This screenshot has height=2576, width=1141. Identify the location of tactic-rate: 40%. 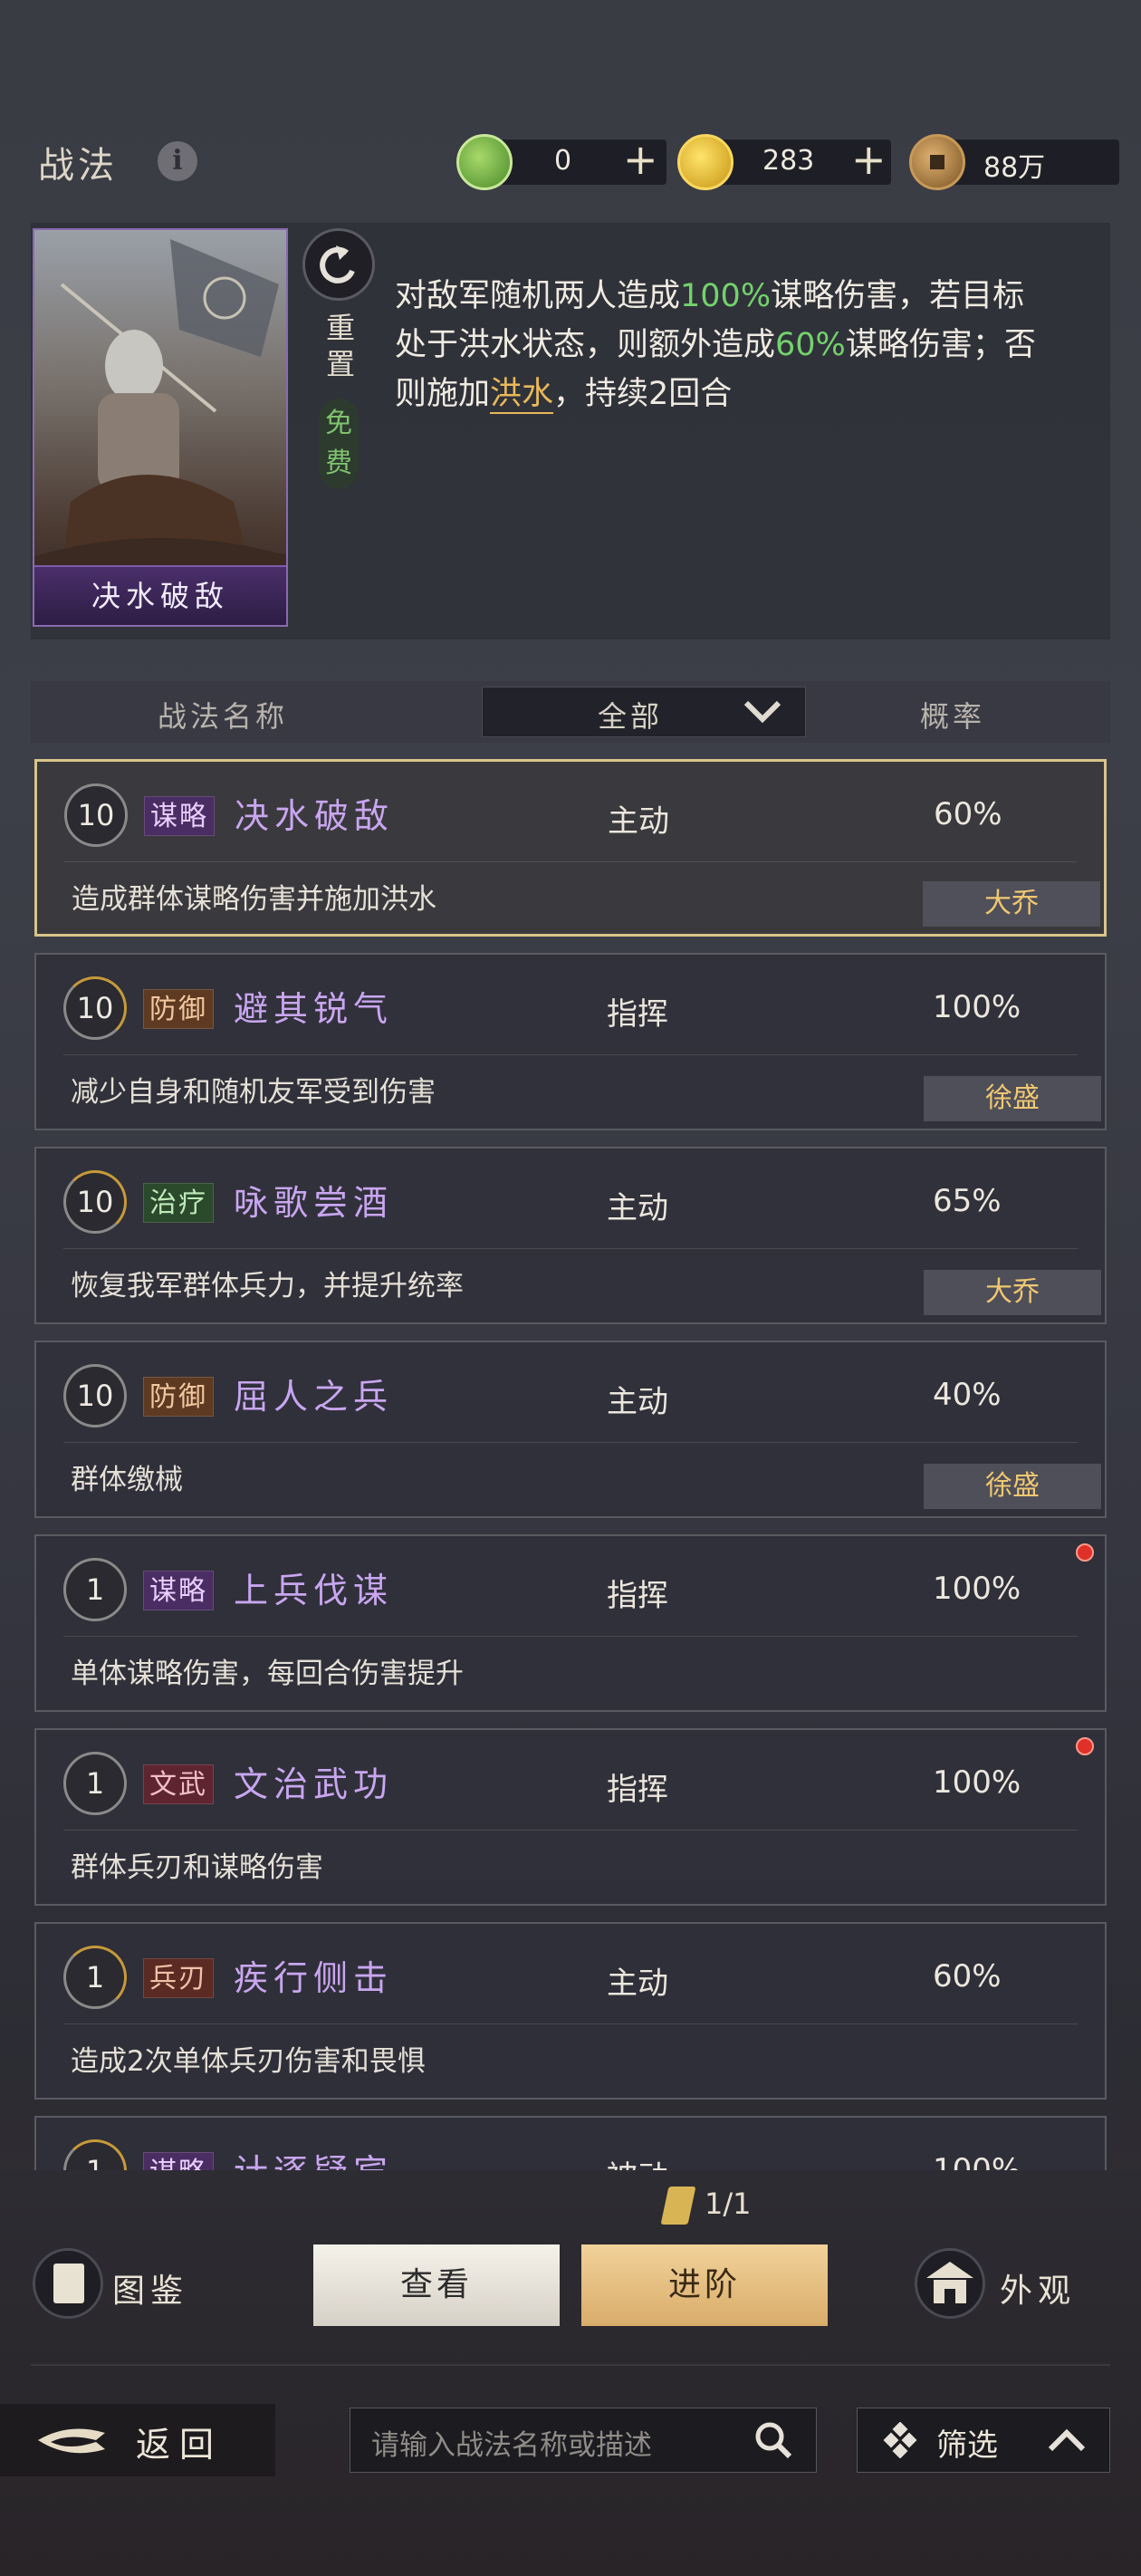
(968, 1395).